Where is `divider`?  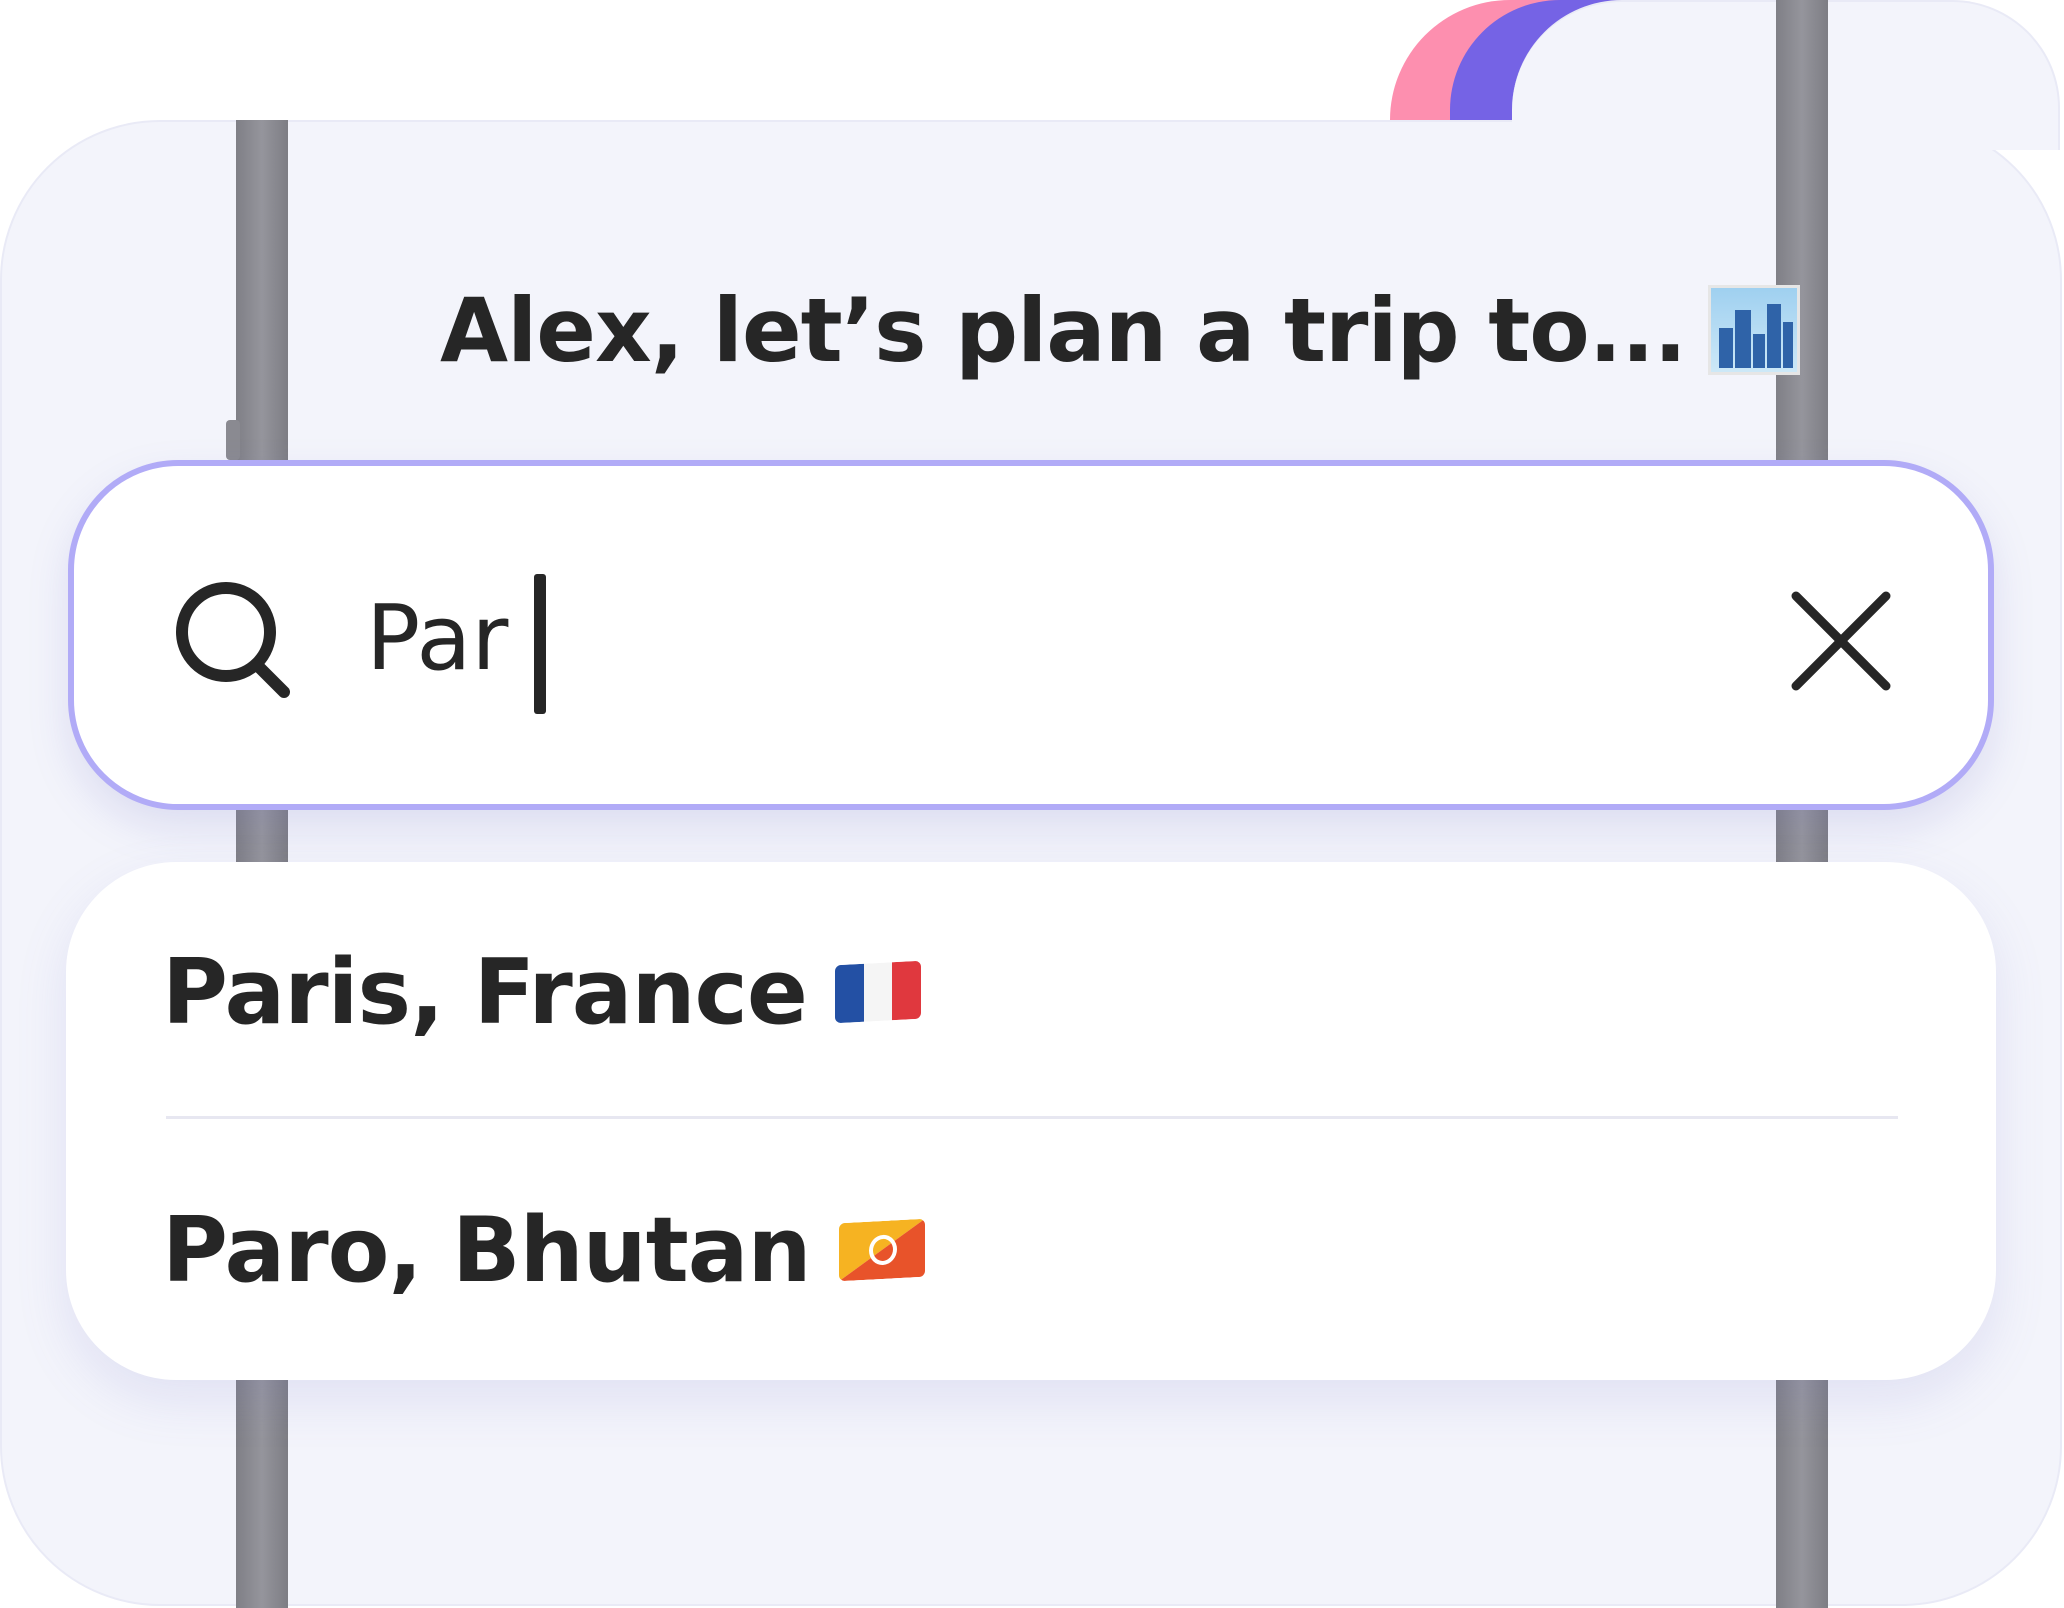 divider is located at coordinates (1032, 1117).